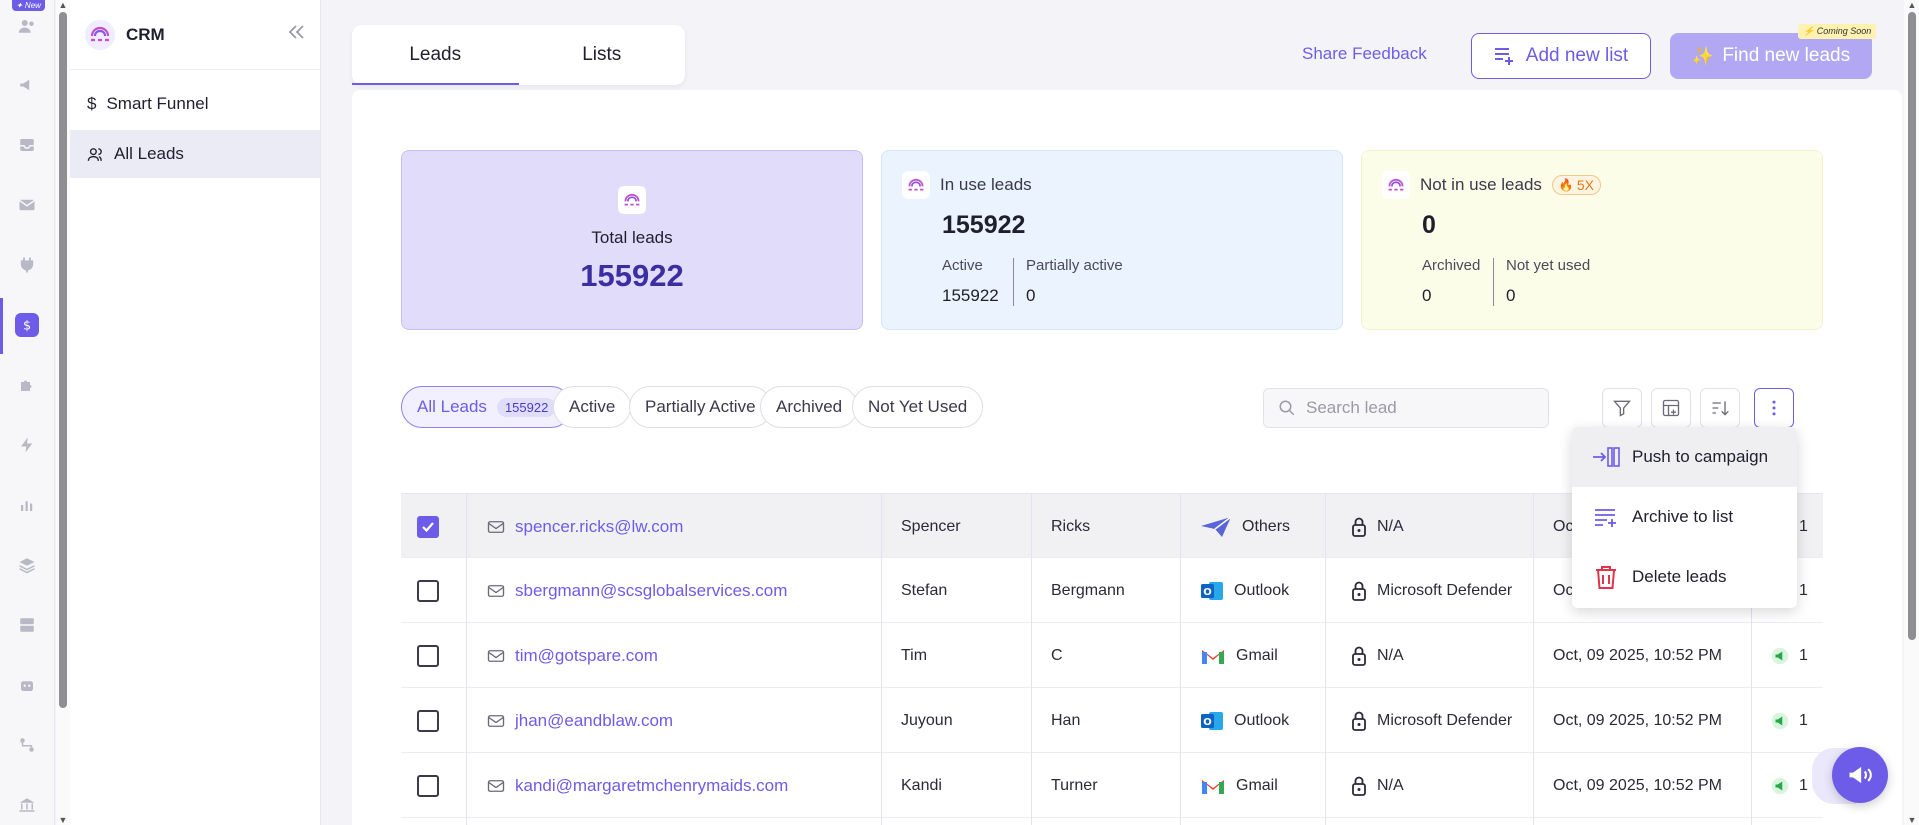  What do you see at coordinates (1071, 526) in the screenshot?
I see `last-name-cell: Ricks` at bounding box center [1071, 526].